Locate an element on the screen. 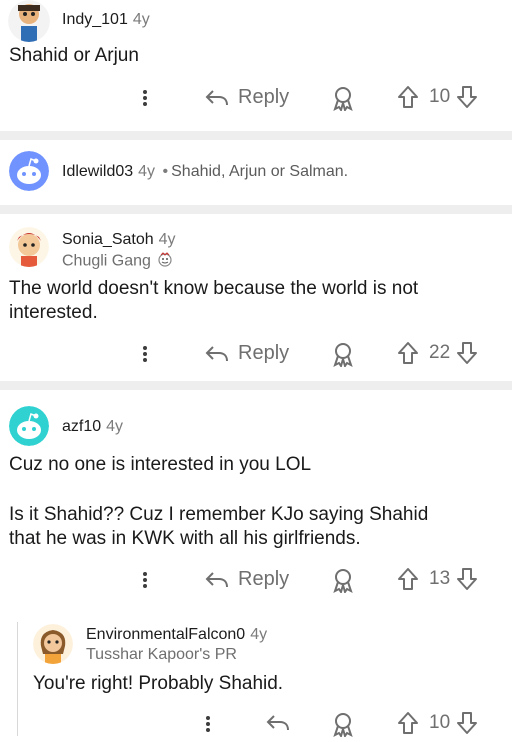 Image resolution: width=512 pixels, height=742 pixels. username: EnvironmentalFalcon0 is located at coordinates (165, 634).